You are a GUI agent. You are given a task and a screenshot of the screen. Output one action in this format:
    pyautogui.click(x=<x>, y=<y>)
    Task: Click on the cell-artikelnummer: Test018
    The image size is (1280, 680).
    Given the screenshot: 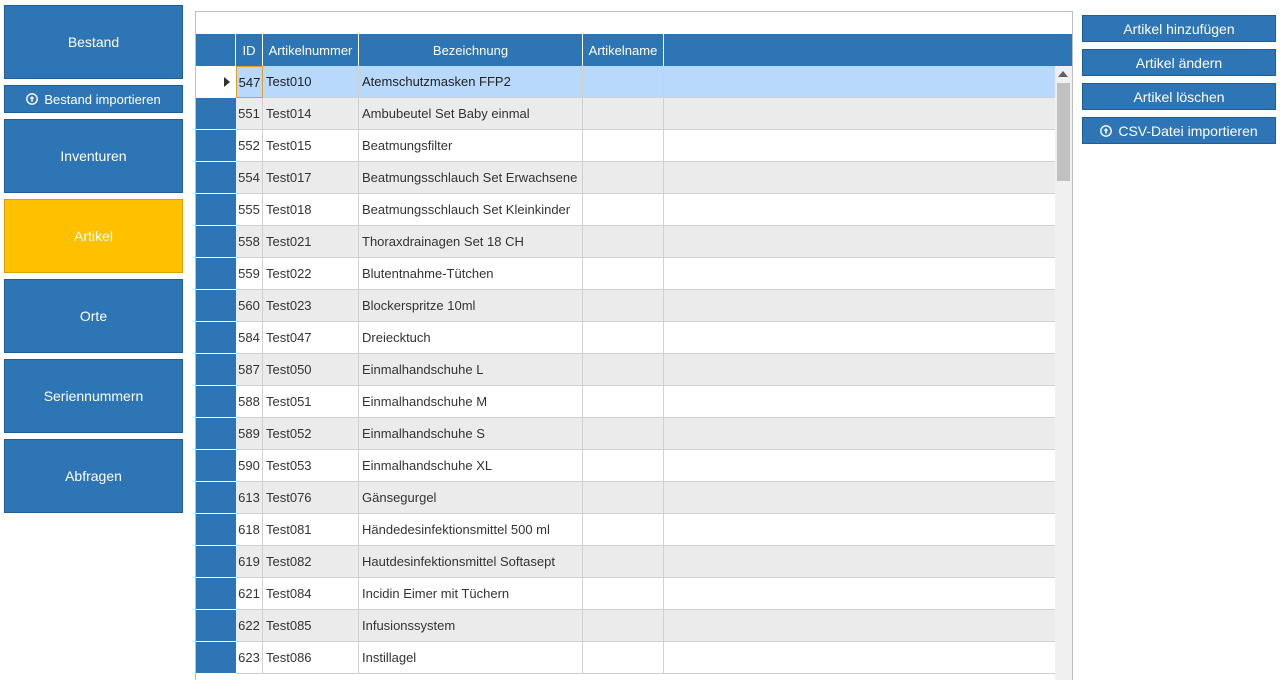 What is the action you would take?
    pyautogui.click(x=311, y=210)
    